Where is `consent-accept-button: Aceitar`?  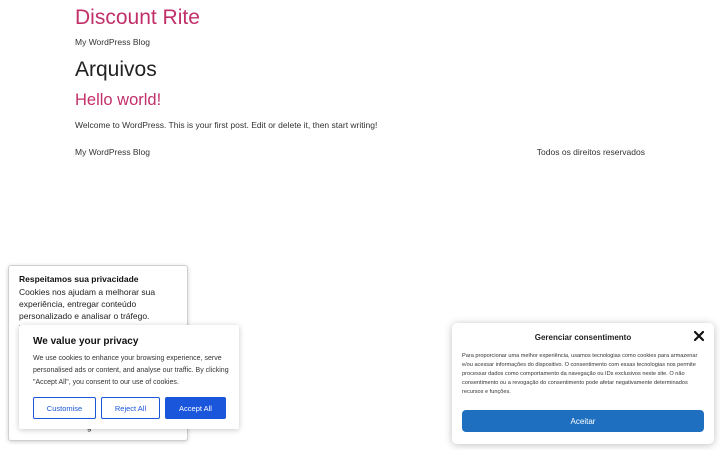
consent-accept-button: Aceitar is located at coordinates (583, 421).